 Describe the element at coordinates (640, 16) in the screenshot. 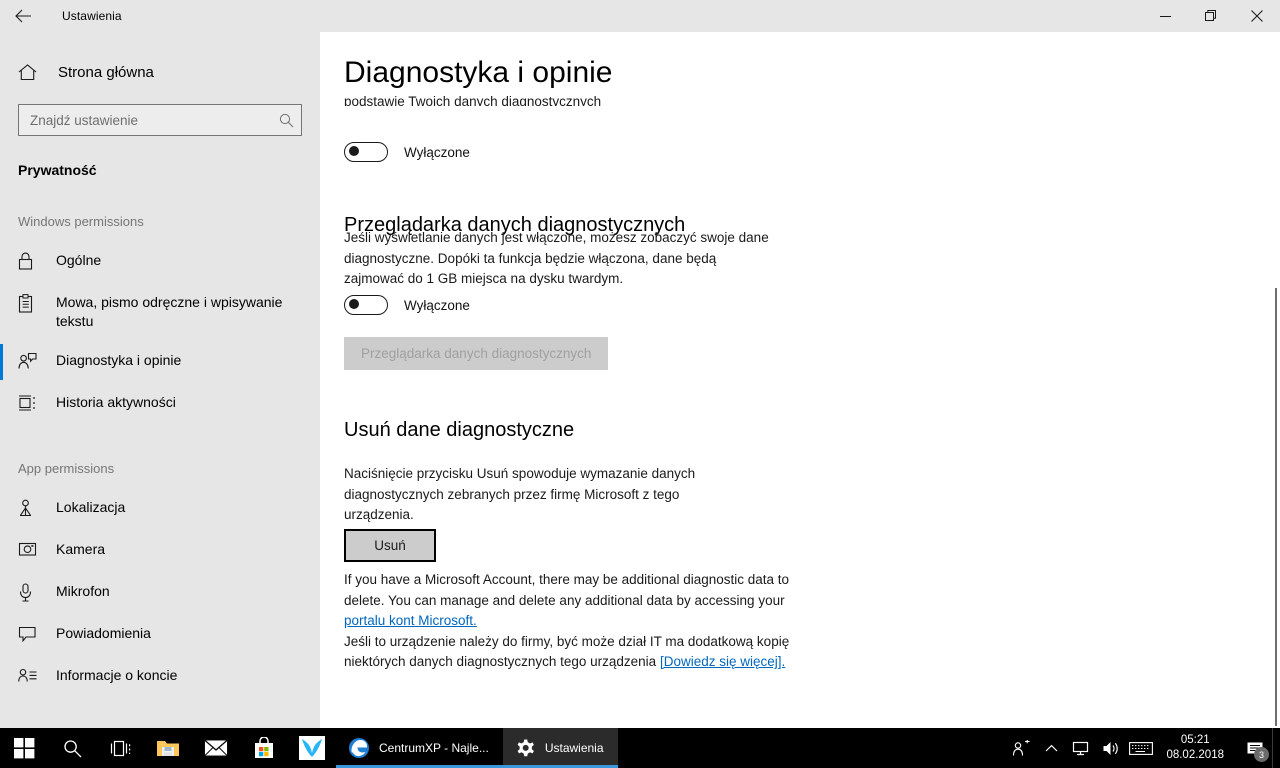

I see `title-bar: Ustawienia` at that location.